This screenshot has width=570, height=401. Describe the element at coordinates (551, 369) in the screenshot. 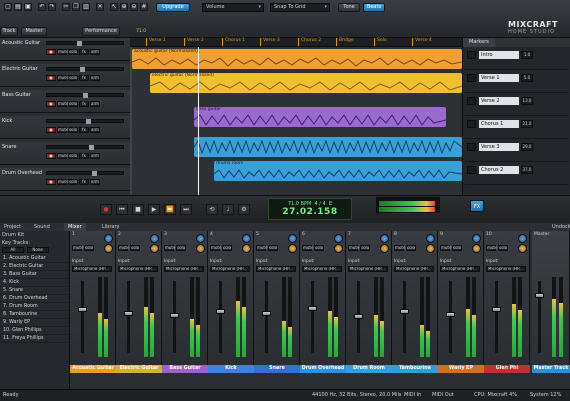

I see `master-track-label: Master Track` at that location.